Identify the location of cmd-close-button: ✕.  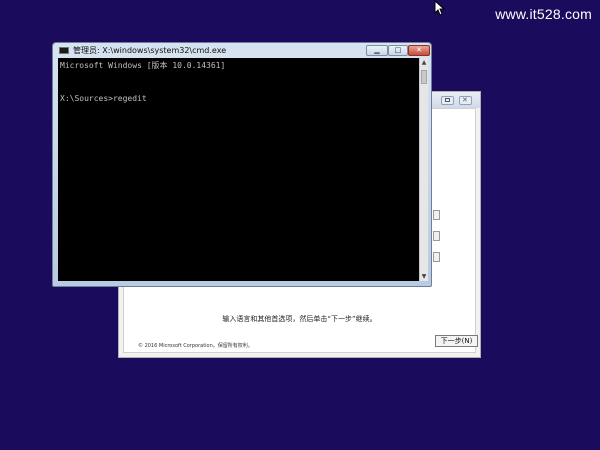
(419, 50).